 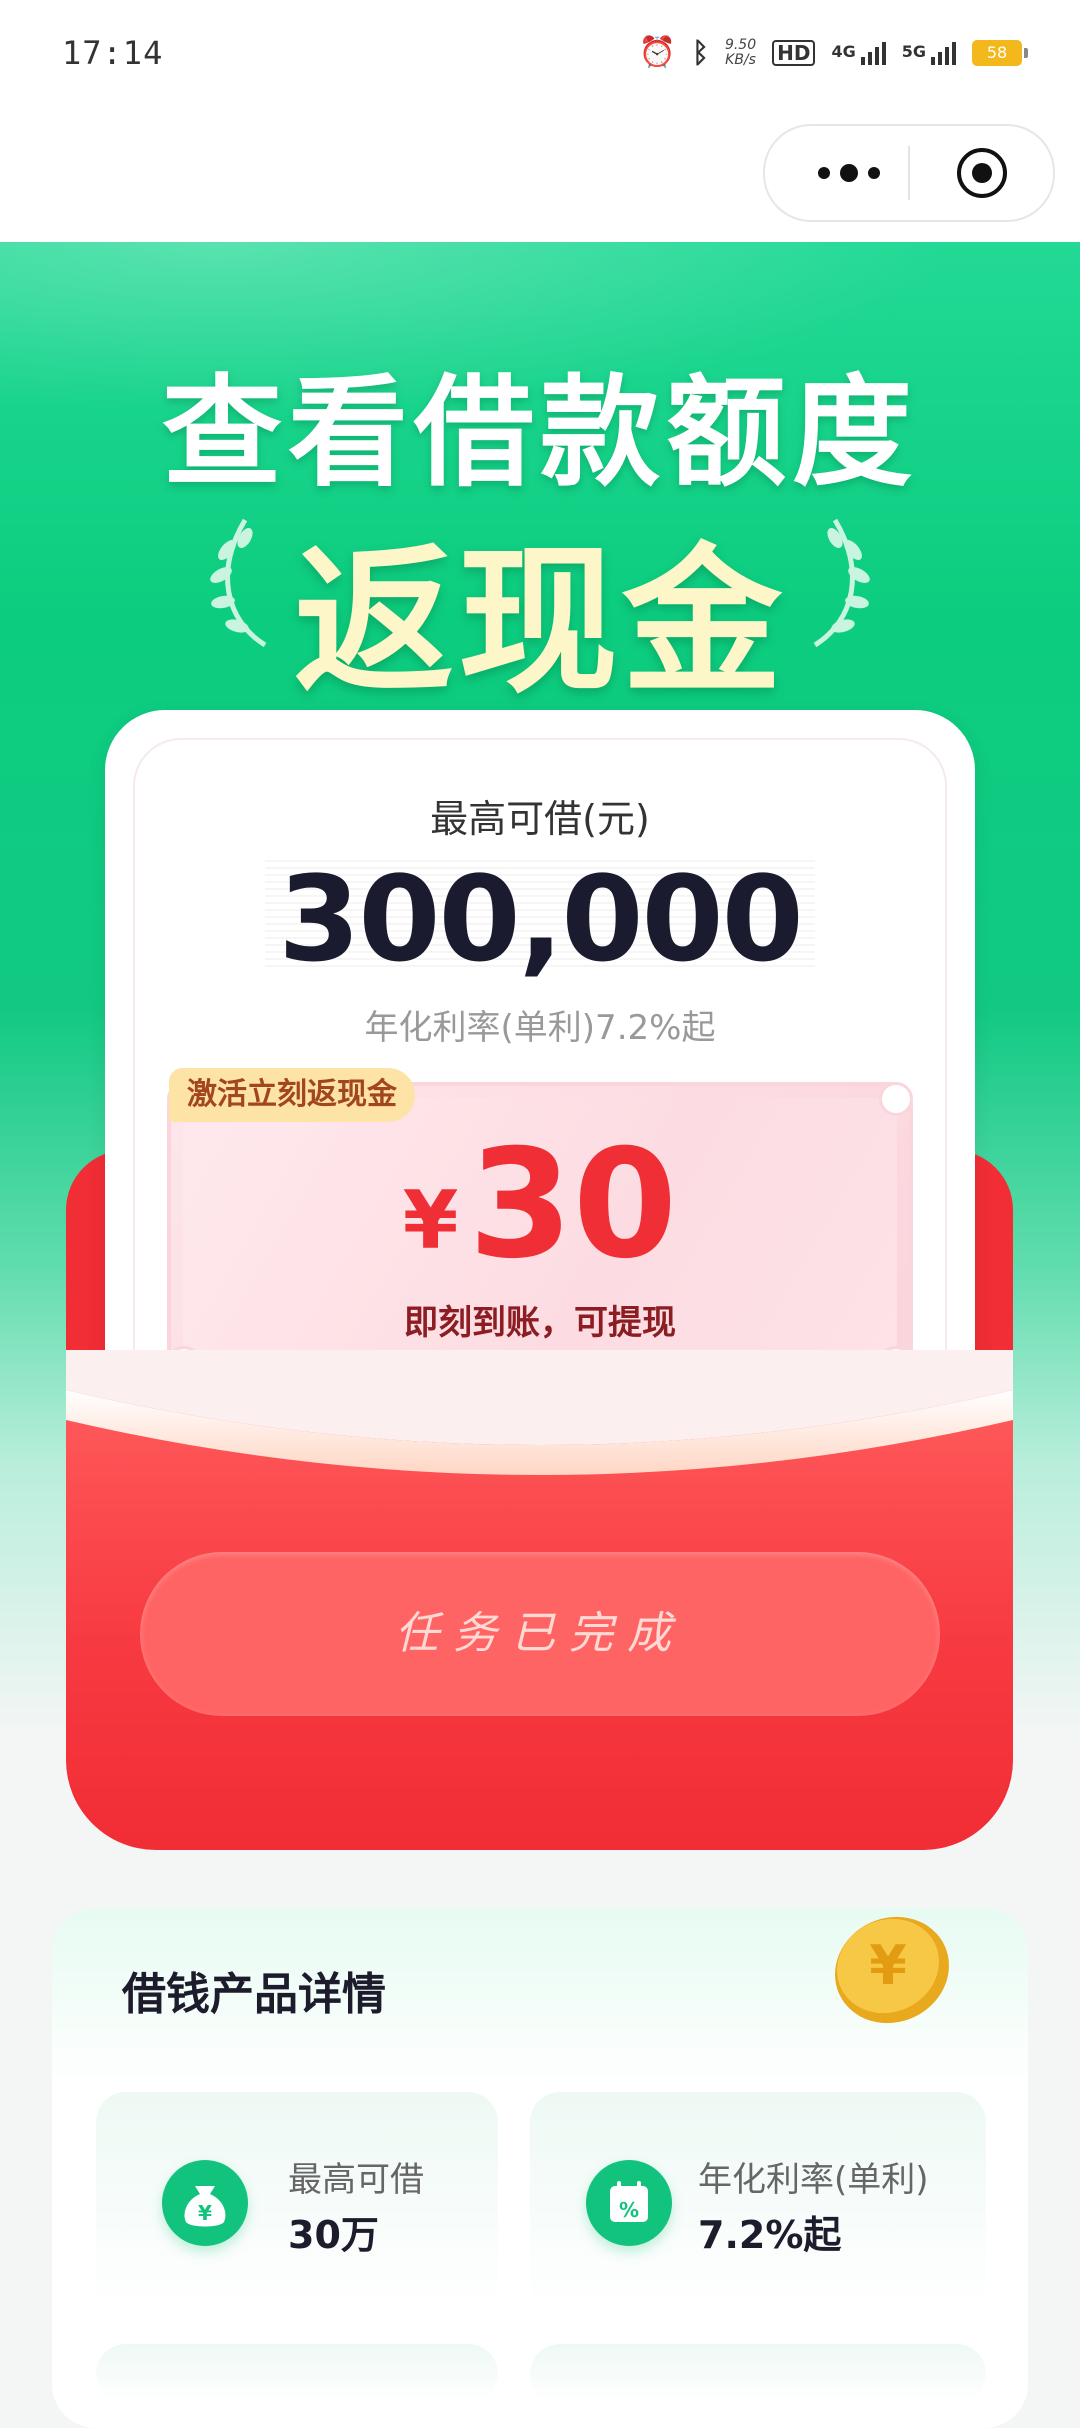 I want to click on cashback-tag: 激活立刻返现金, so click(x=292, y=1095).